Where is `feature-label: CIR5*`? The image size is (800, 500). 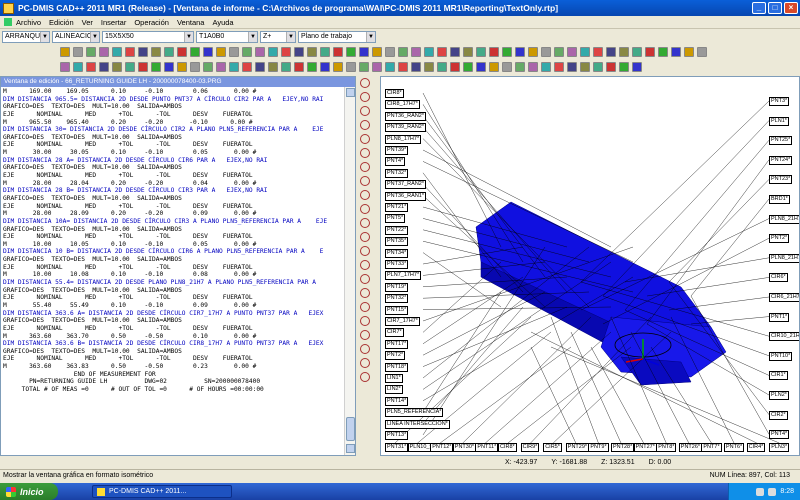 feature-label: CIR5* is located at coordinates (552, 447).